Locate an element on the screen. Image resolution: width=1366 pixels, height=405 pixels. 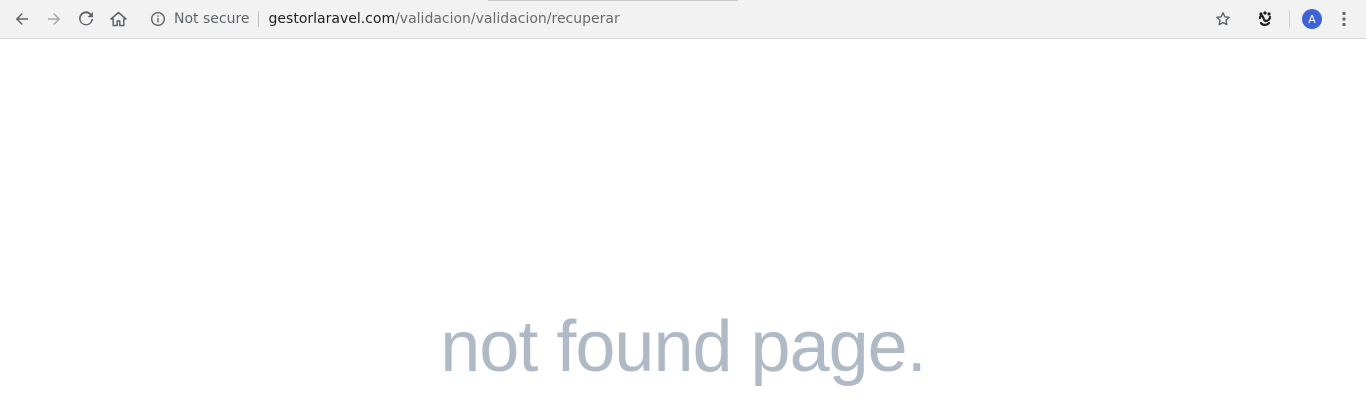
omnibox-divider is located at coordinates (258, 19).